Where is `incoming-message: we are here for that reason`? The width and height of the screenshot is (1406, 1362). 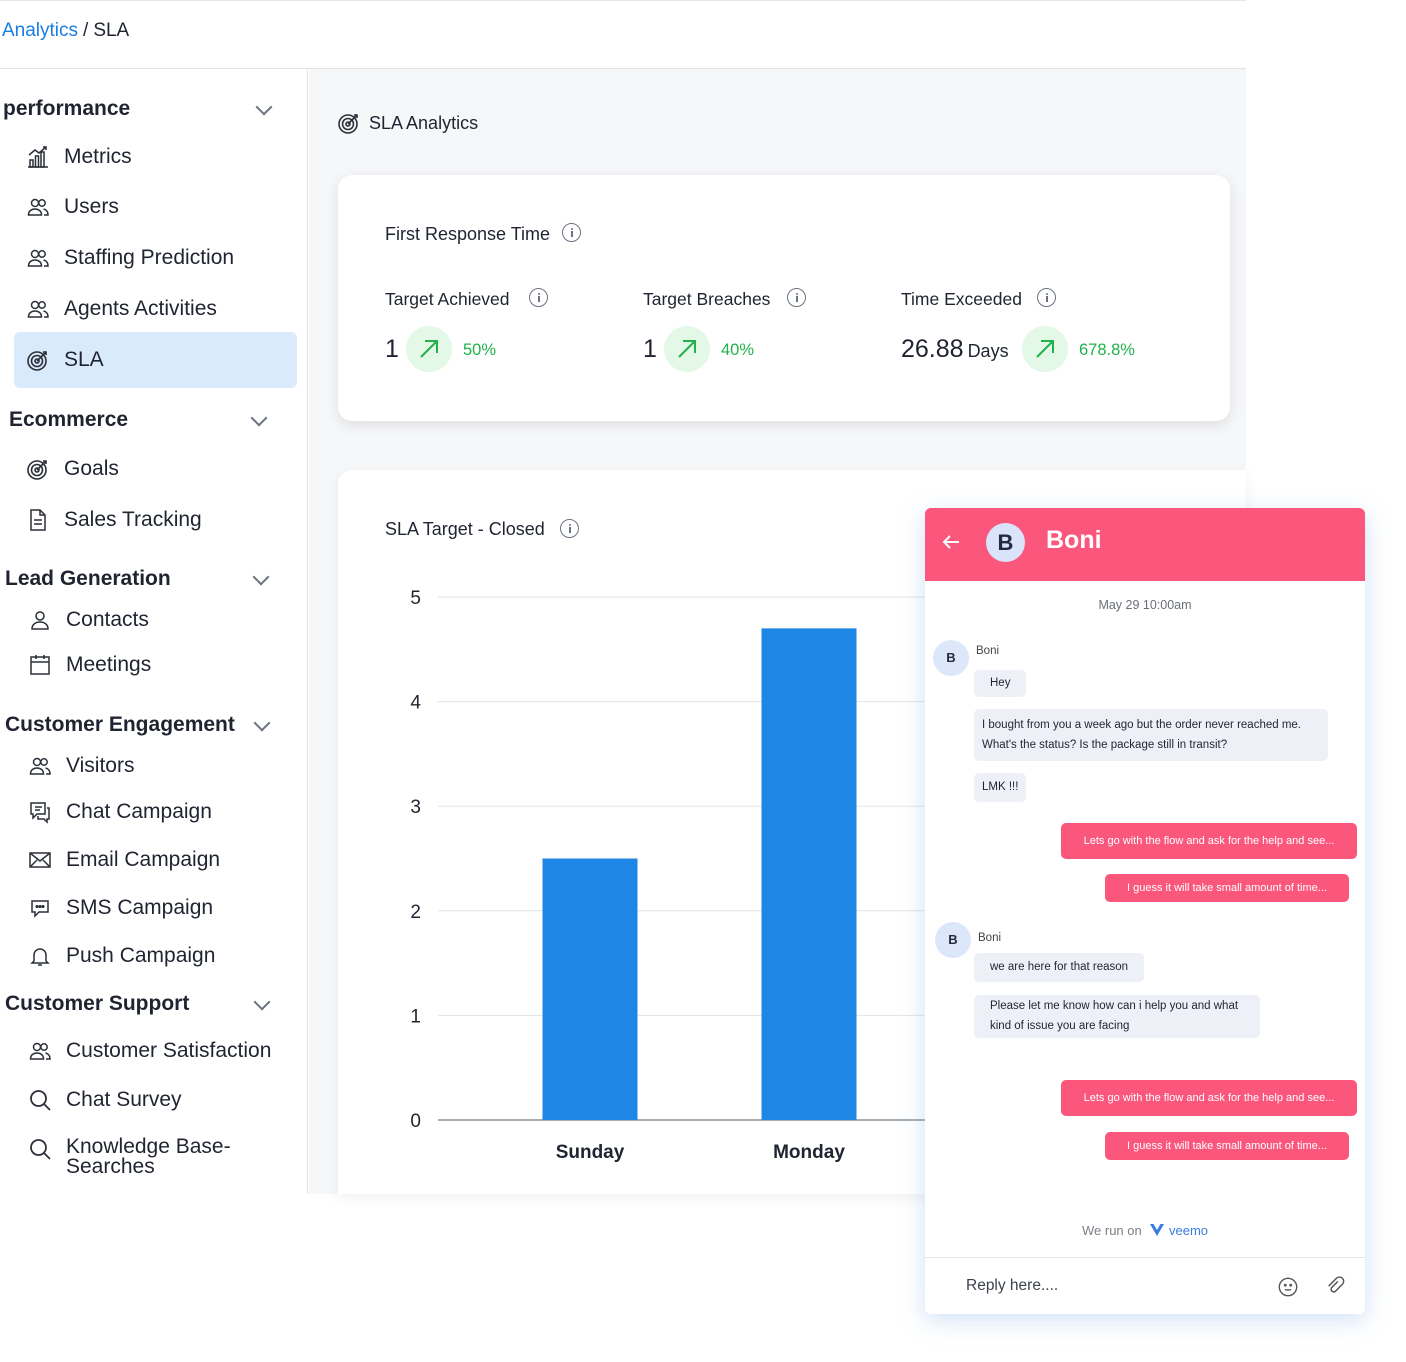
incoming-message: we are here for that reason is located at coordinates (1059, 967).